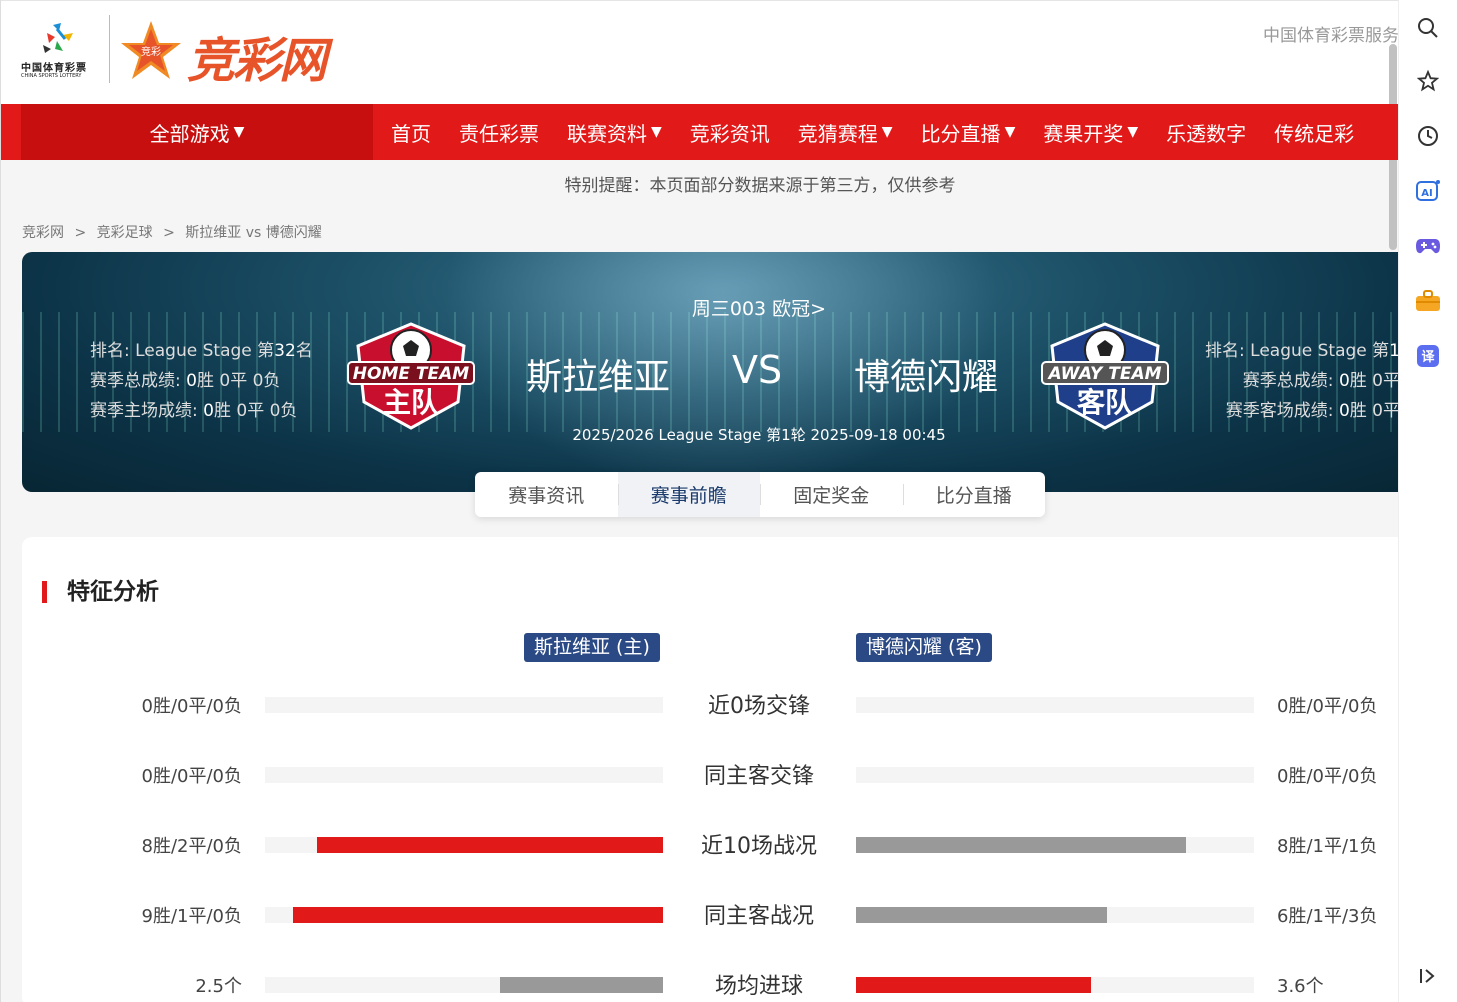  Describe the element at coordinates (546, 494) in the screenshot. I see `tab-match-news: 赛事资讯` at that location.